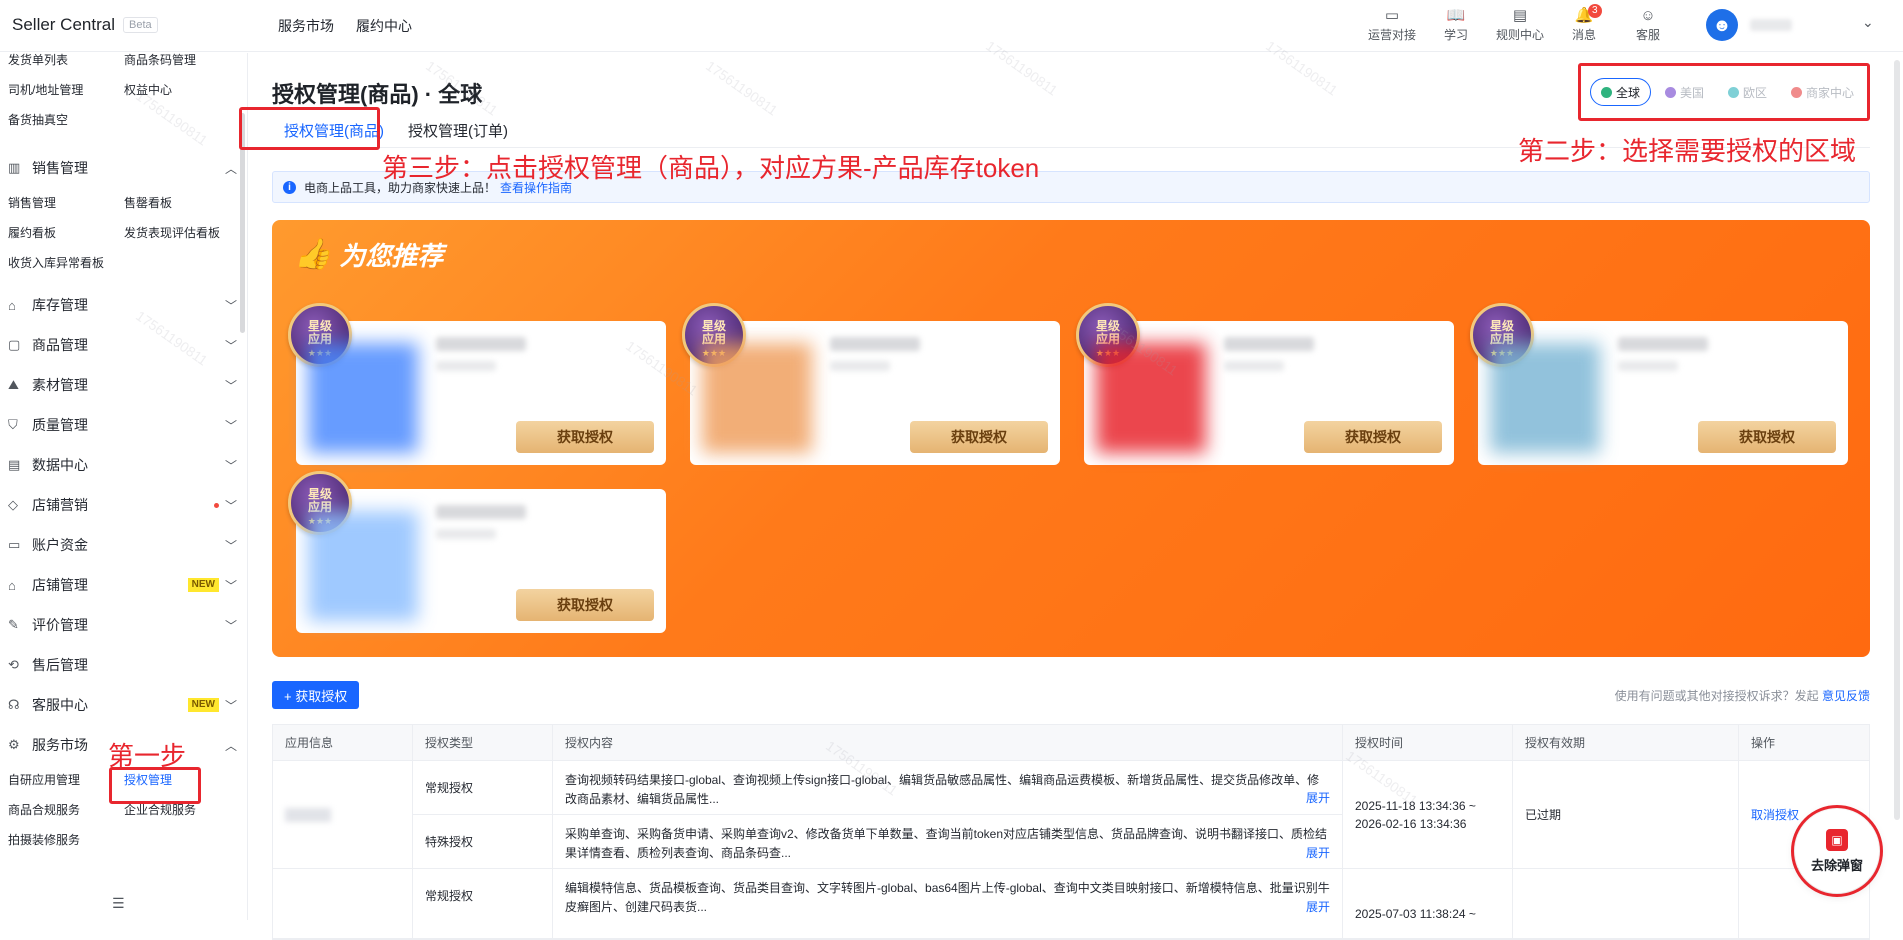 The width and height of the screenshot is (1903, 940). What do you see at coordinates (66, 232) in the screenshot?
I see `sidebar-item-fulfill-board: 履约看板` at bounding box center [66, 232].